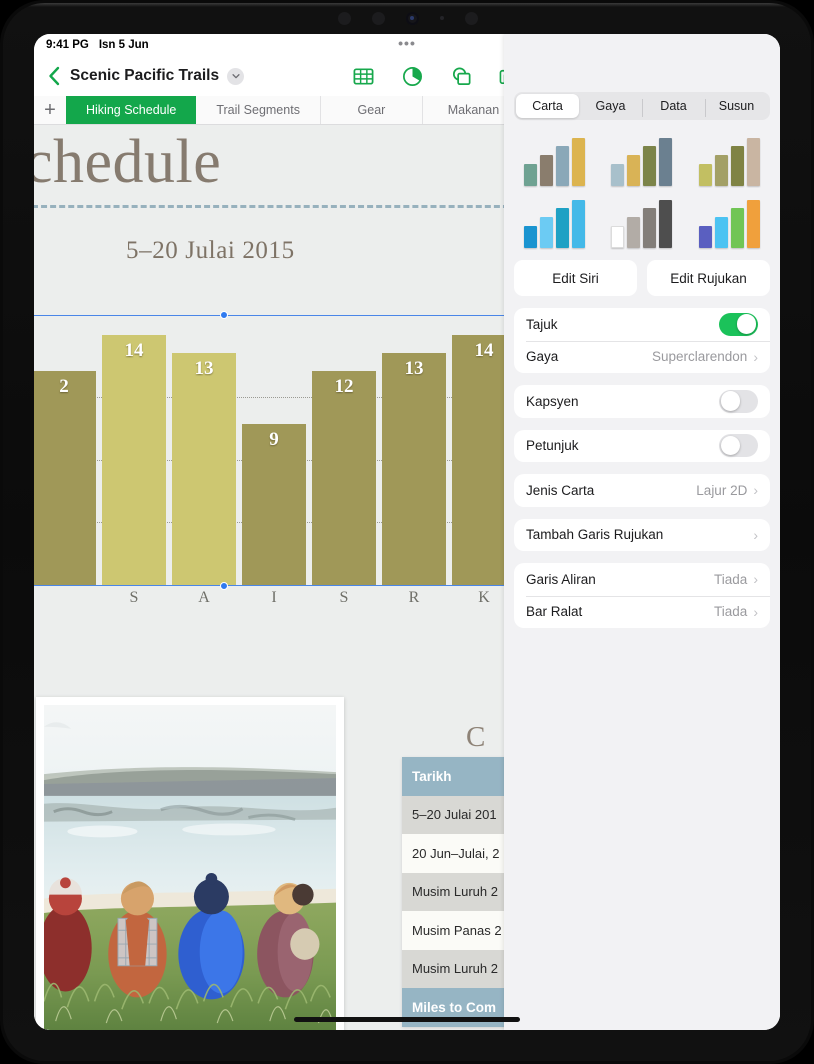 The height and width of the screenshot is (1064, 814). Describe the element at coordinates (50, 110) in the screenshot. I see `add-sheet-button: +` at that location.